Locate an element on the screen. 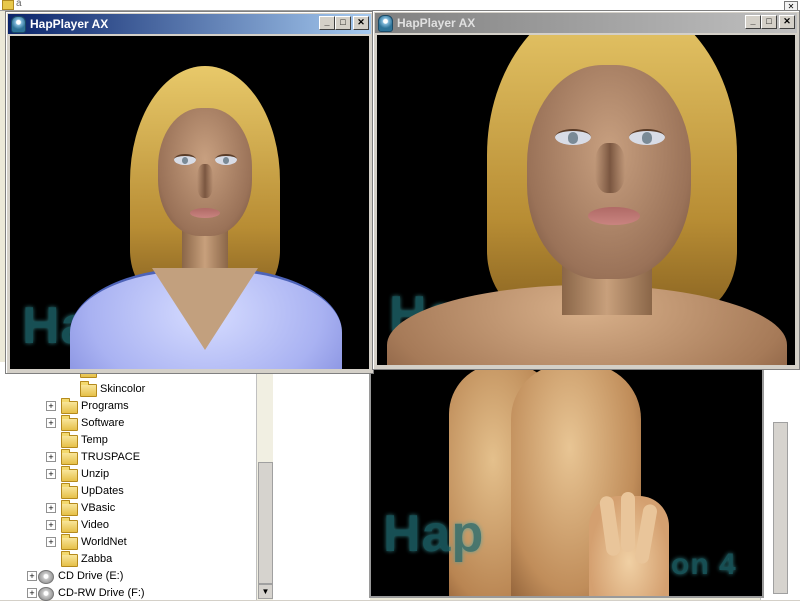  tree-scrollbar: ▼ is located at coordinates (264, 481).